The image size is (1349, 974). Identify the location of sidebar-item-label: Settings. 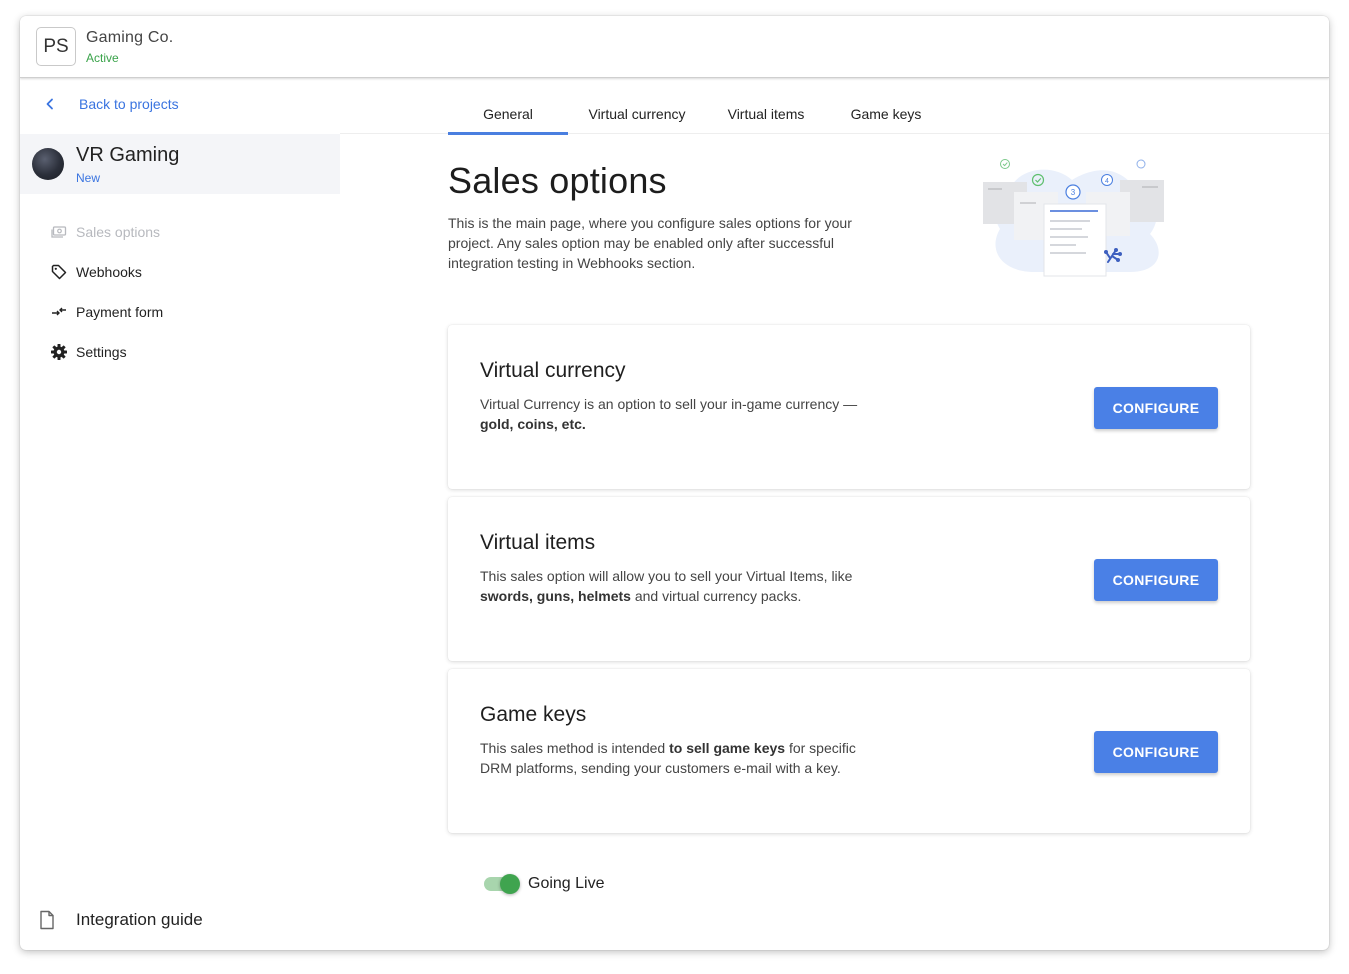
(101, 352).